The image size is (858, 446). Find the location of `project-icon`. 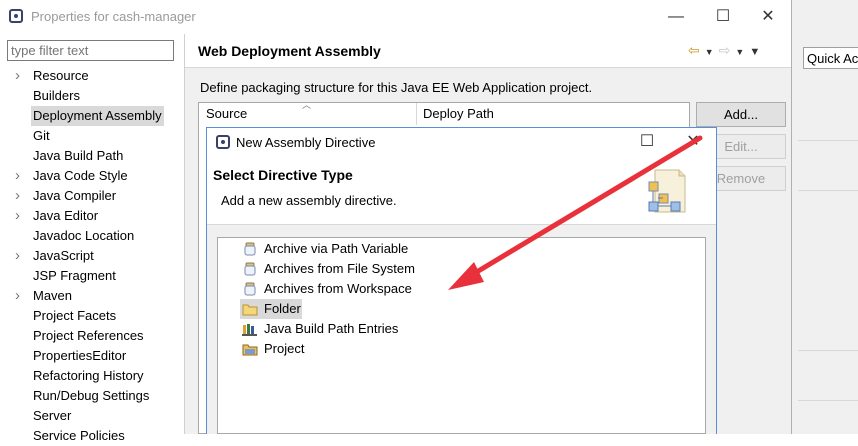

project-icon is located at coordinates (250, 349).